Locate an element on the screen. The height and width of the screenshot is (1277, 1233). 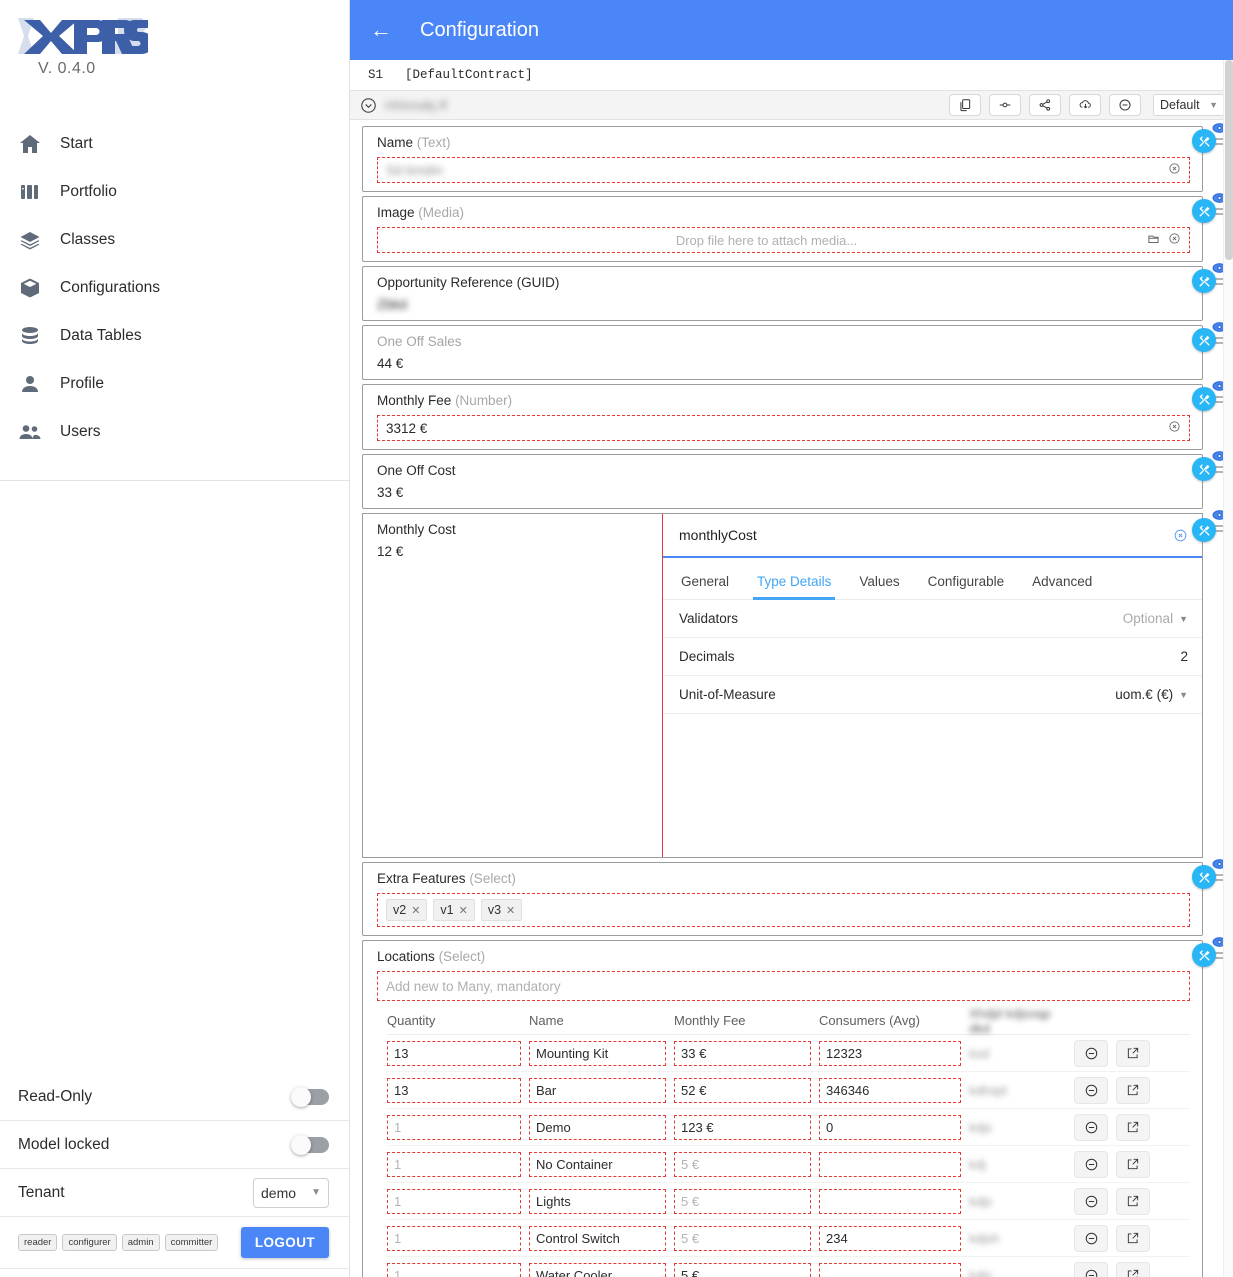
vertical-scrollbar is located at coordinates (1228, 668).